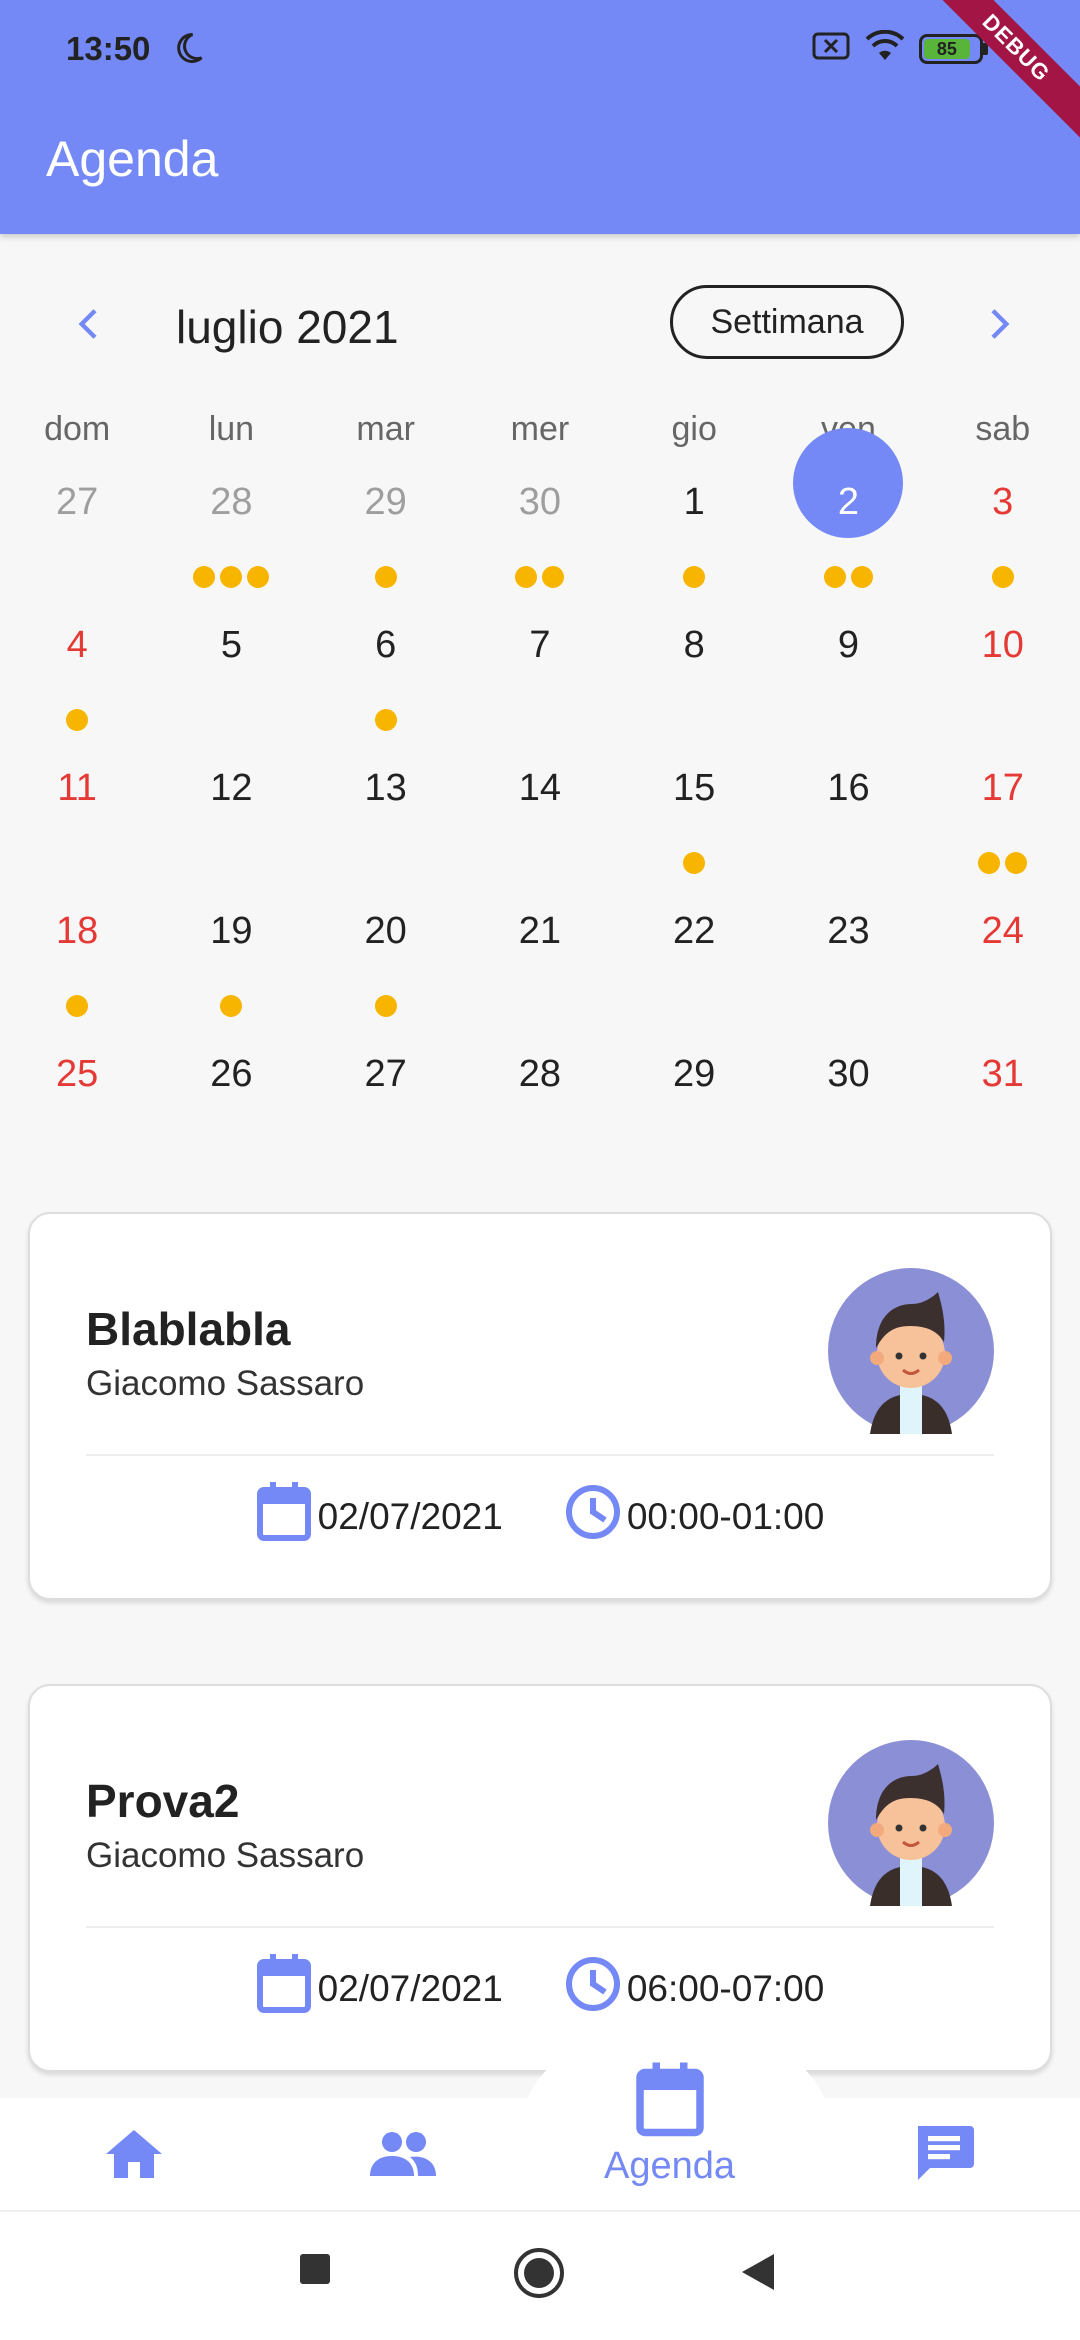 This screenshot has height=2340, width=1080. I want to click on calendar-day: 3, so click(1003, 537).